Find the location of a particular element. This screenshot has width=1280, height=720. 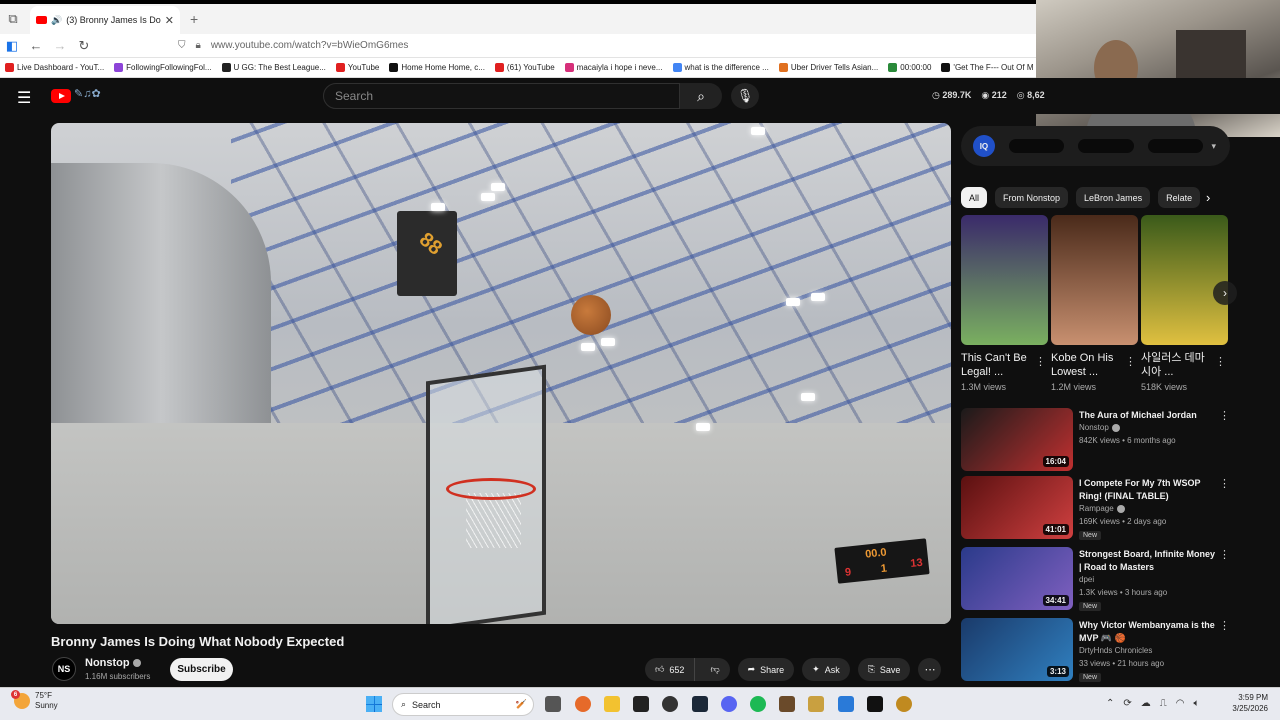

network-icon: ☁ is located at coordinates (1146, 703).